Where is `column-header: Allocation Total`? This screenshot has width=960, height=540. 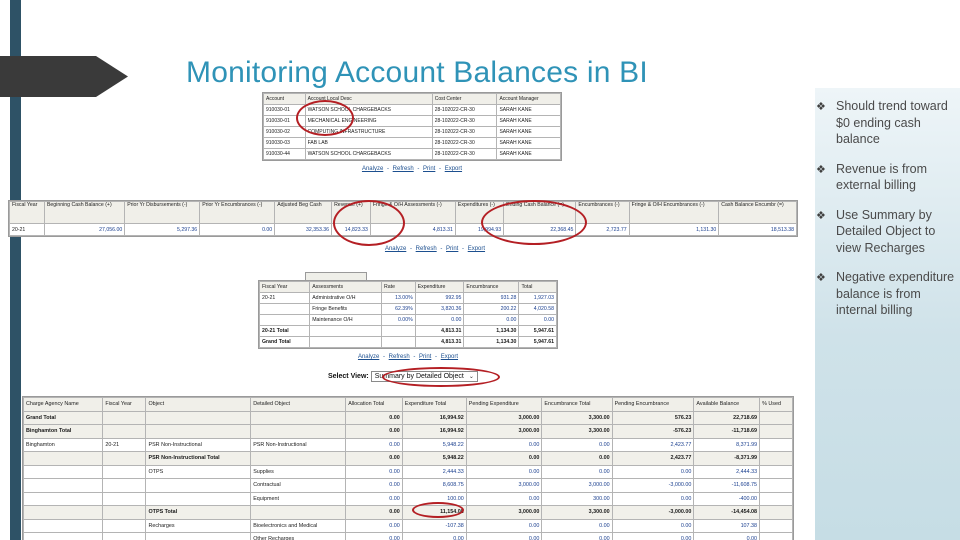
column-header: Allocation Total is located at coordinates (374, 404).